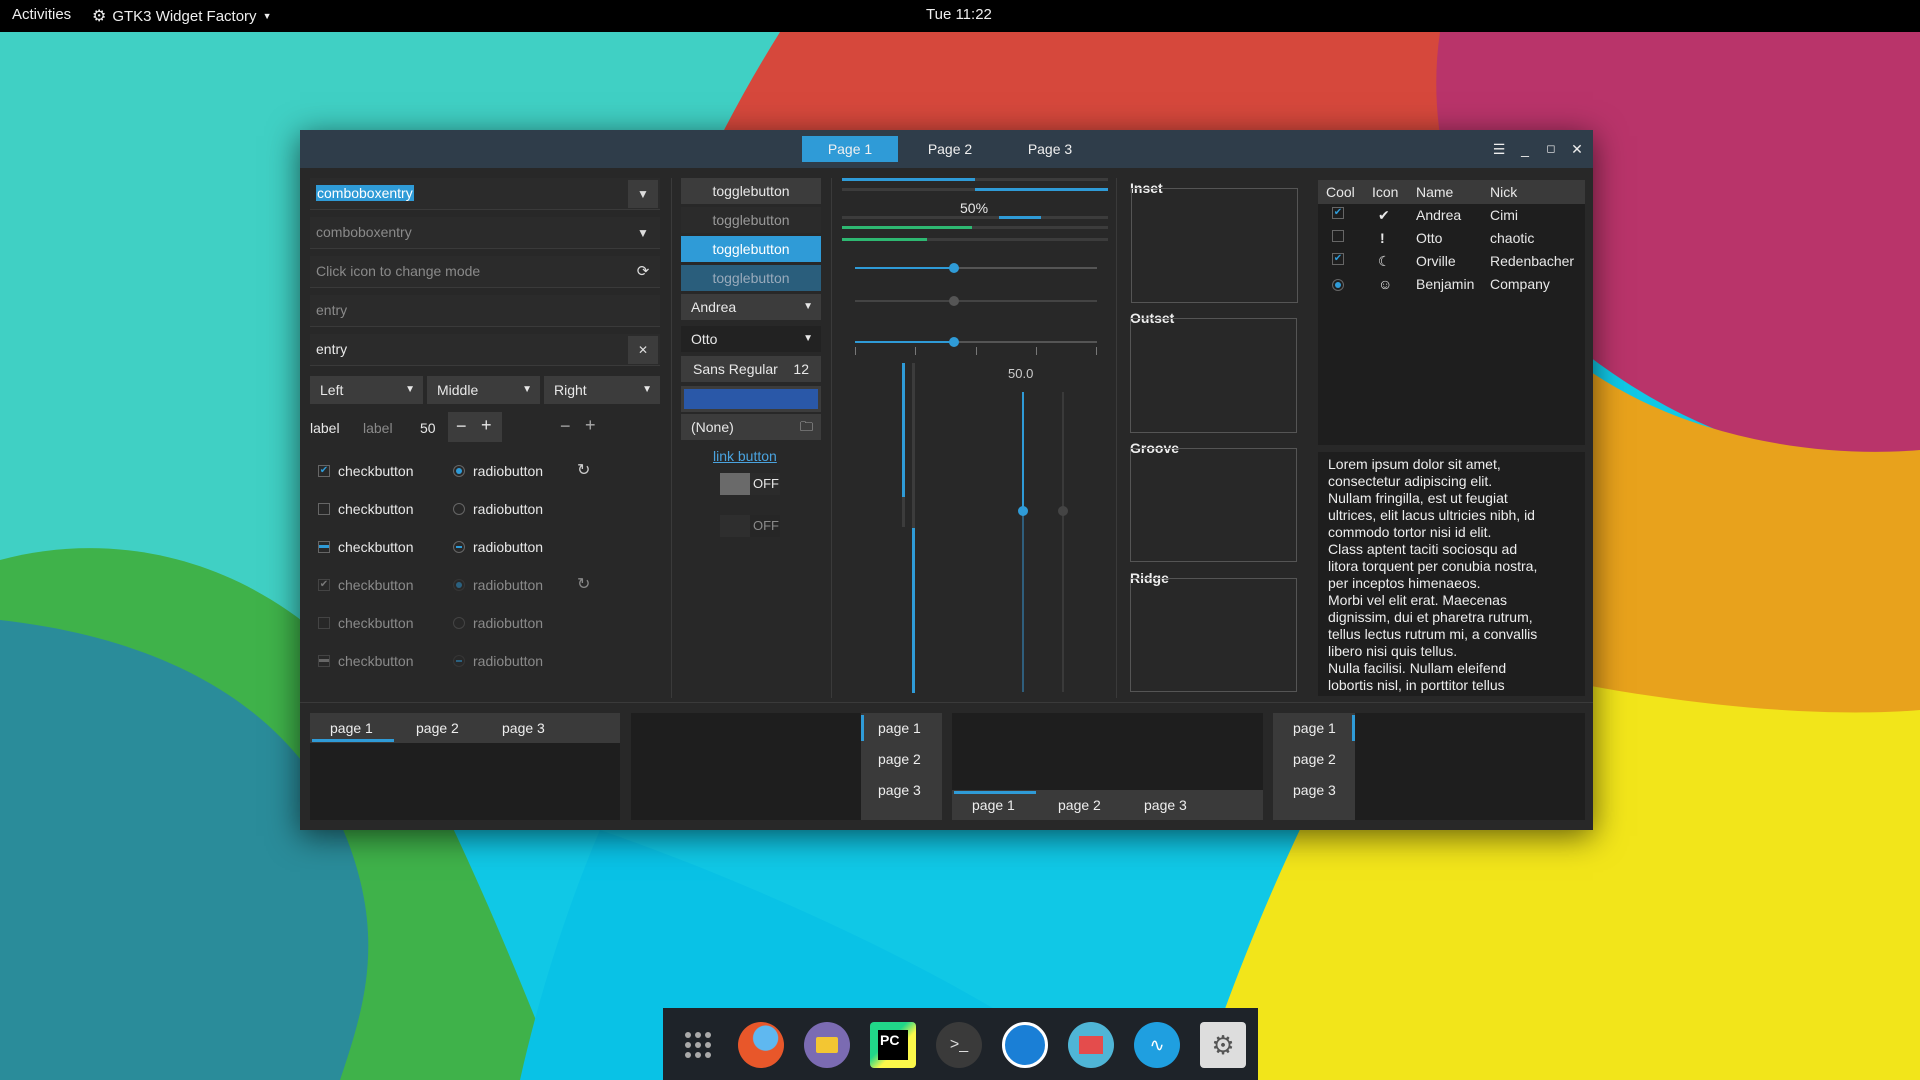  What do you see at coordinates (751, 307) in the screenshot?
I see `combo-andrea: Andrea ▼` at bounding box center [751, 307].